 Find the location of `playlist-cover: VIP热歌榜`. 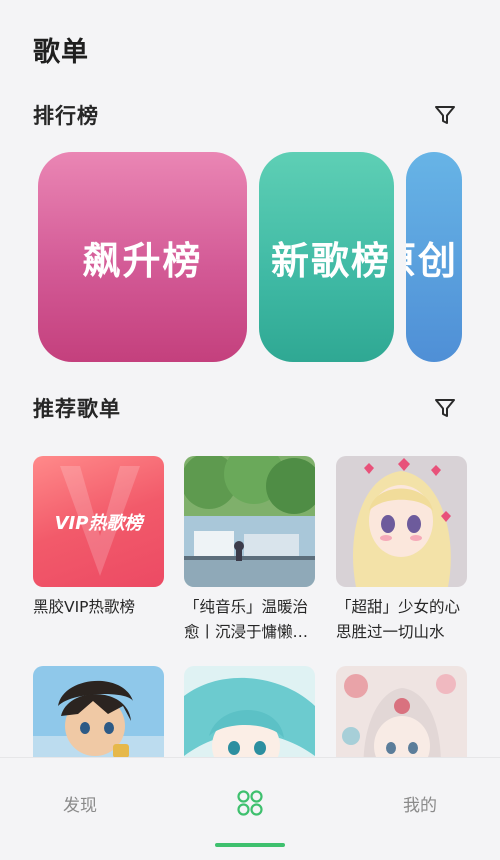

playlist-cover: VIP热歌榜 is located at coordinates (98, 521).